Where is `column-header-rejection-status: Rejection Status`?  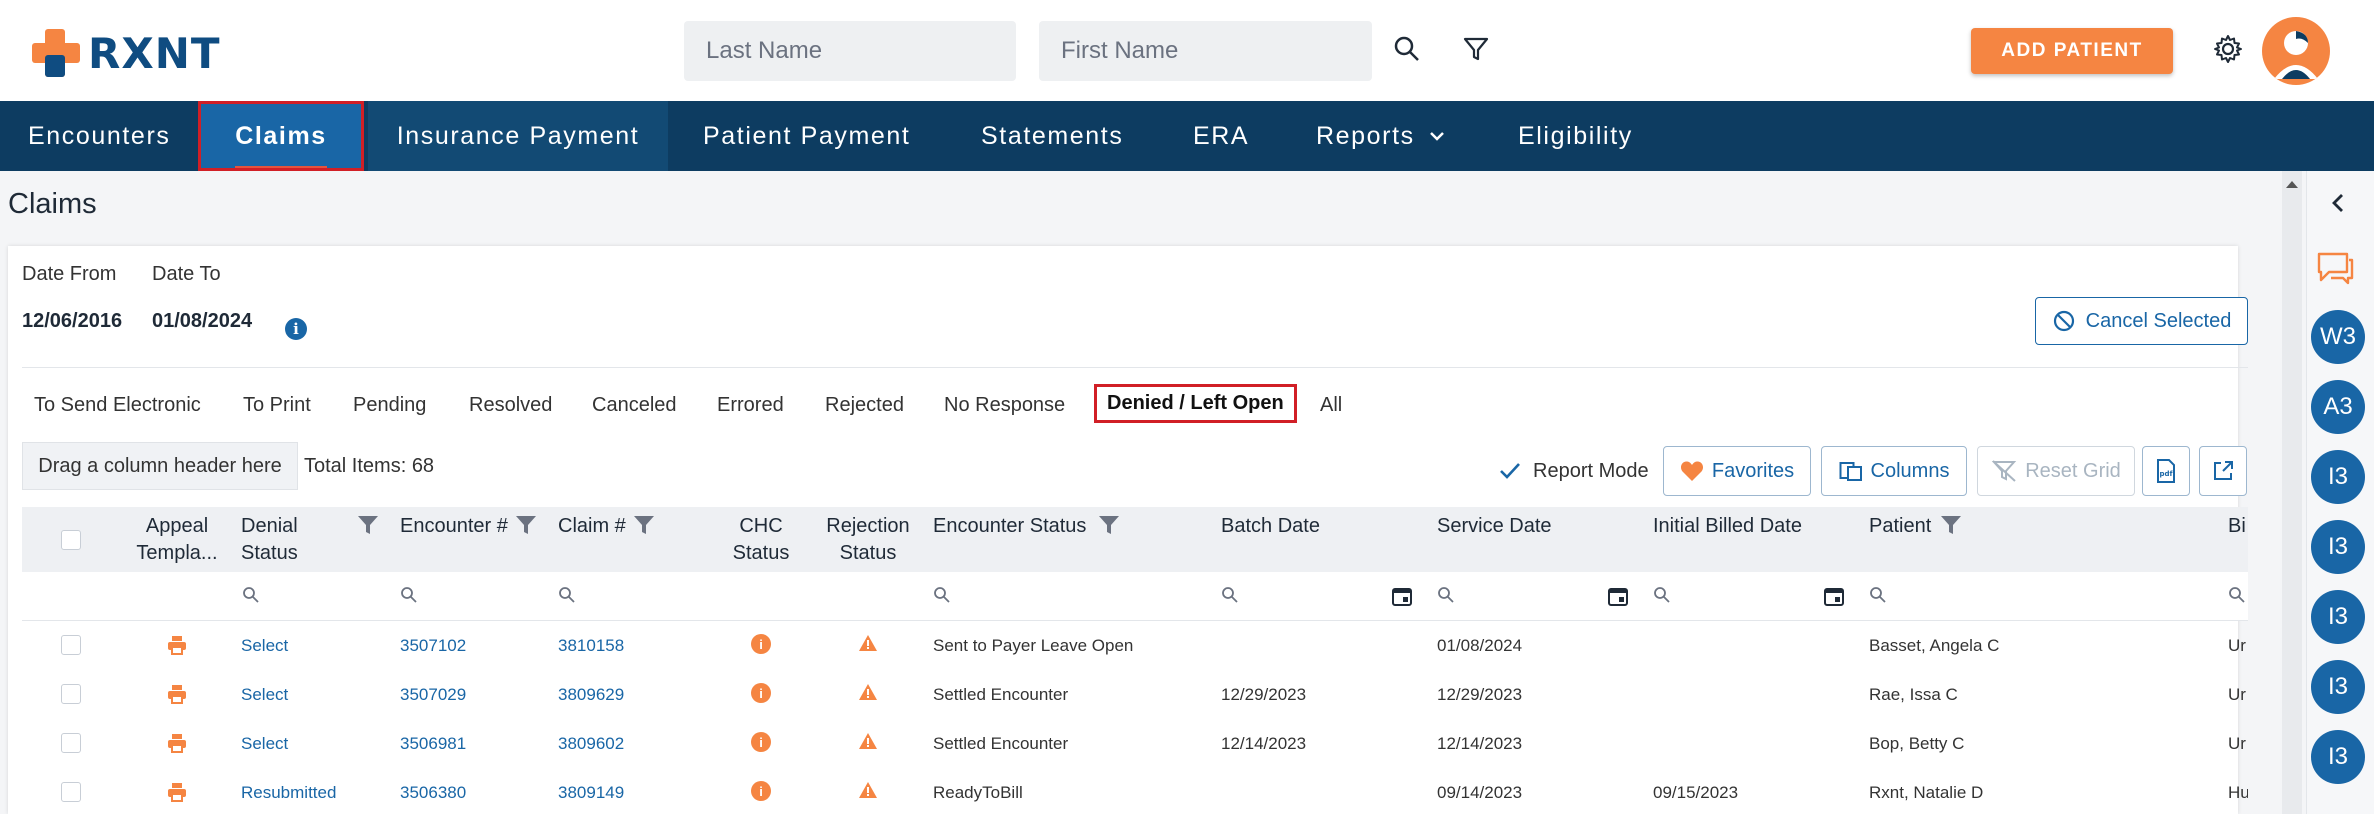
column-header-rejection-status: Rejection Status is located at coordinates (868, 540).